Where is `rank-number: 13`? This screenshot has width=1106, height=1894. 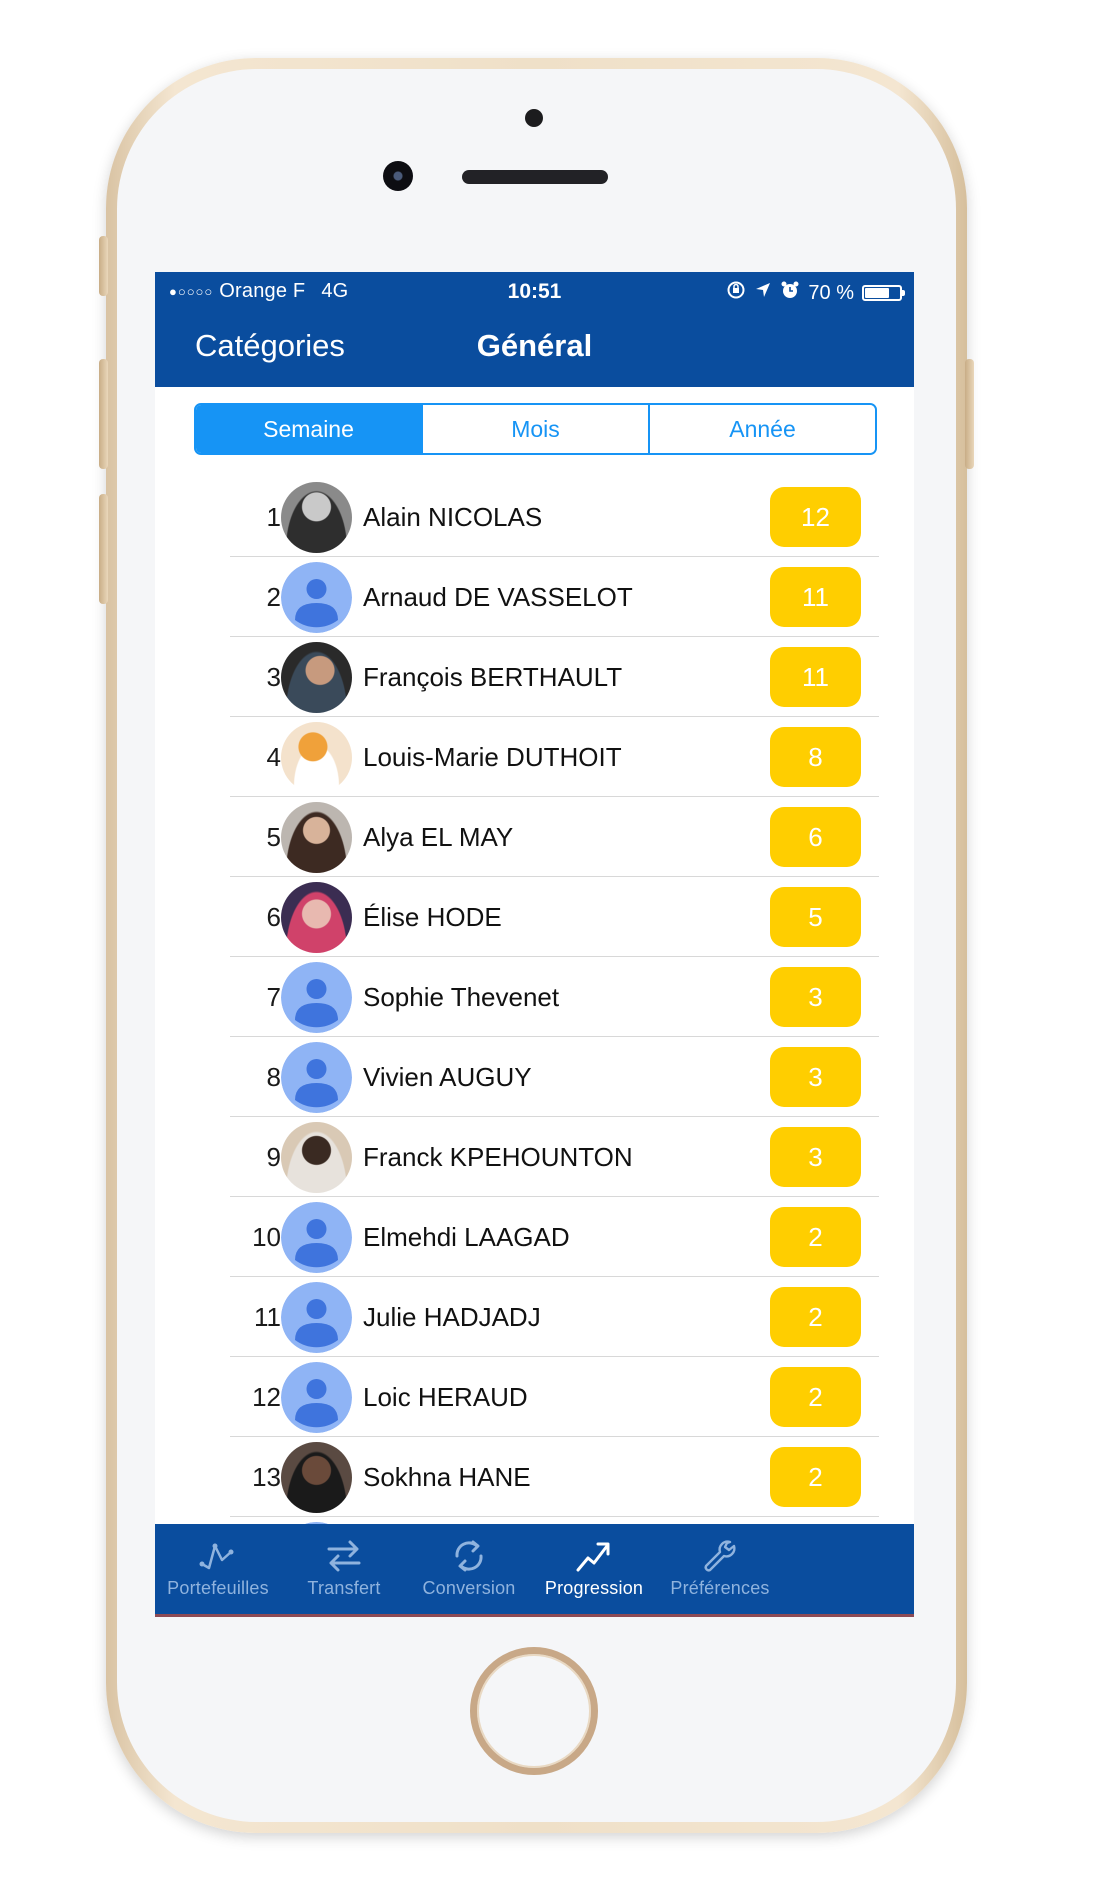
rank-number: 13 is located at coordinates (266, 1476).